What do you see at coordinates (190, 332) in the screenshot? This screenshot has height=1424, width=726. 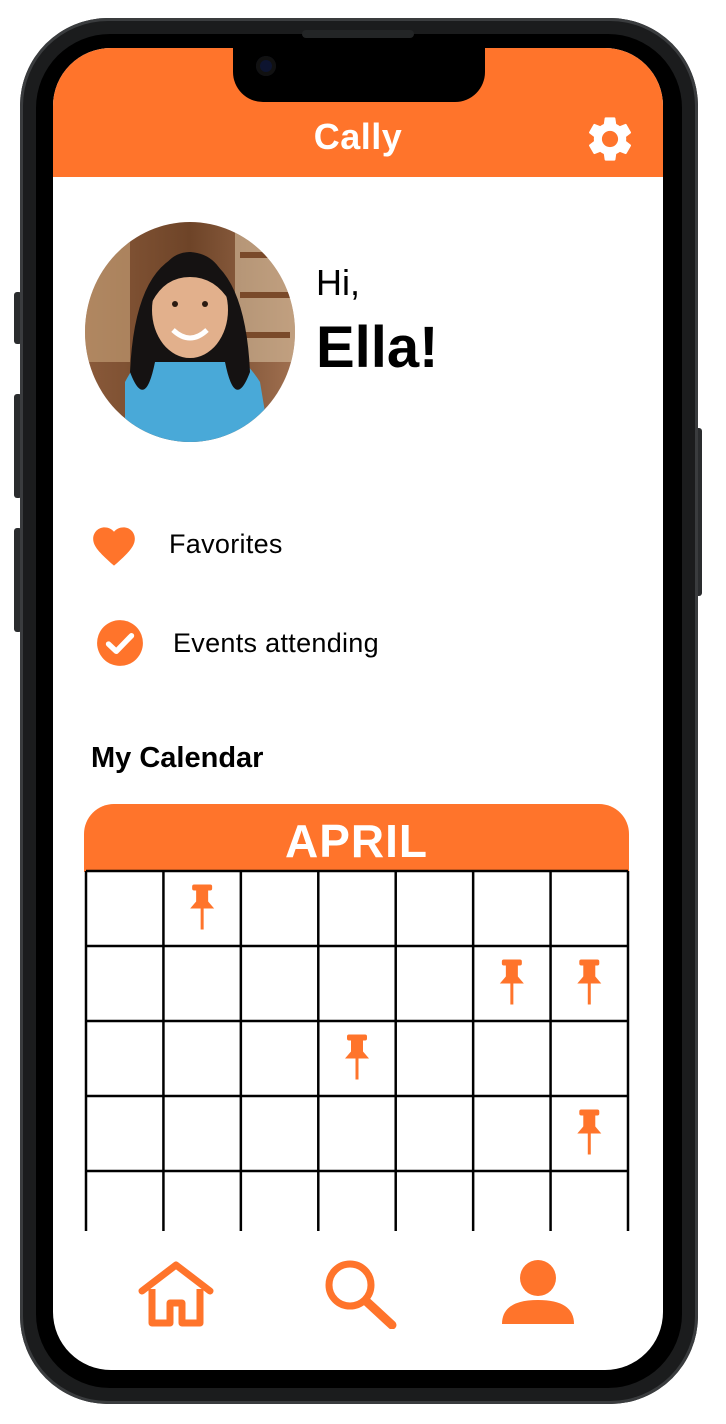 I see `user-photo` at bounding box center [190, 332].